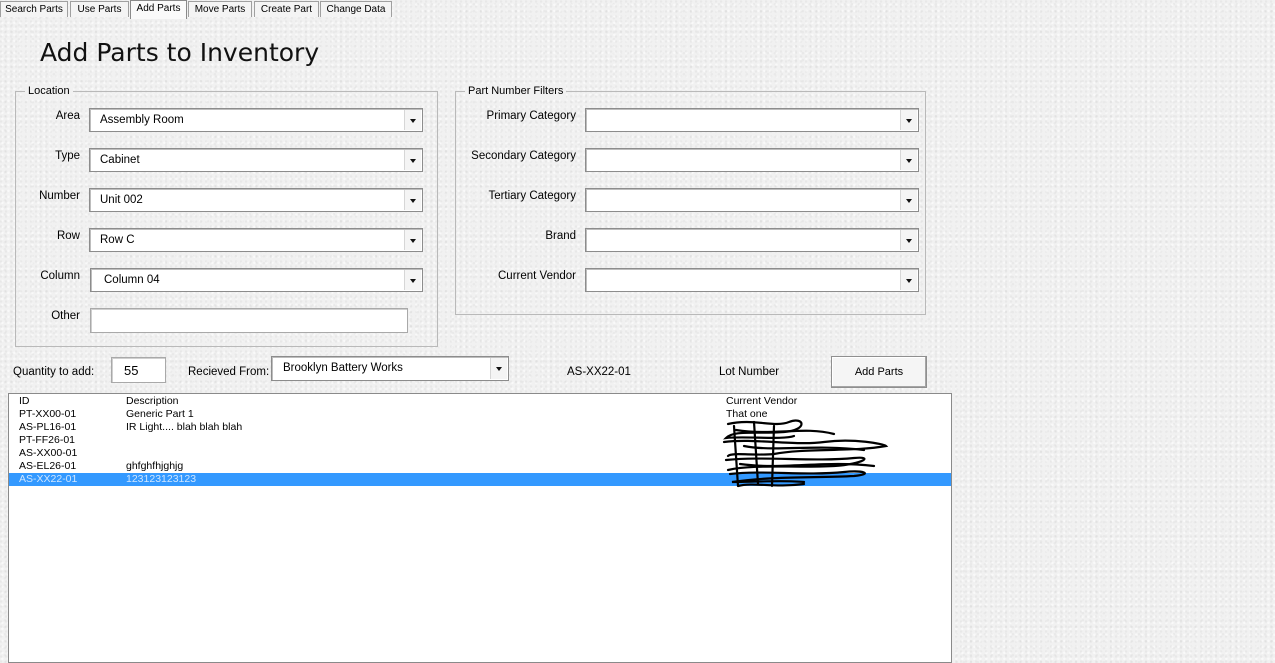  I want to click on location-legend: Location, so click(49, 91).